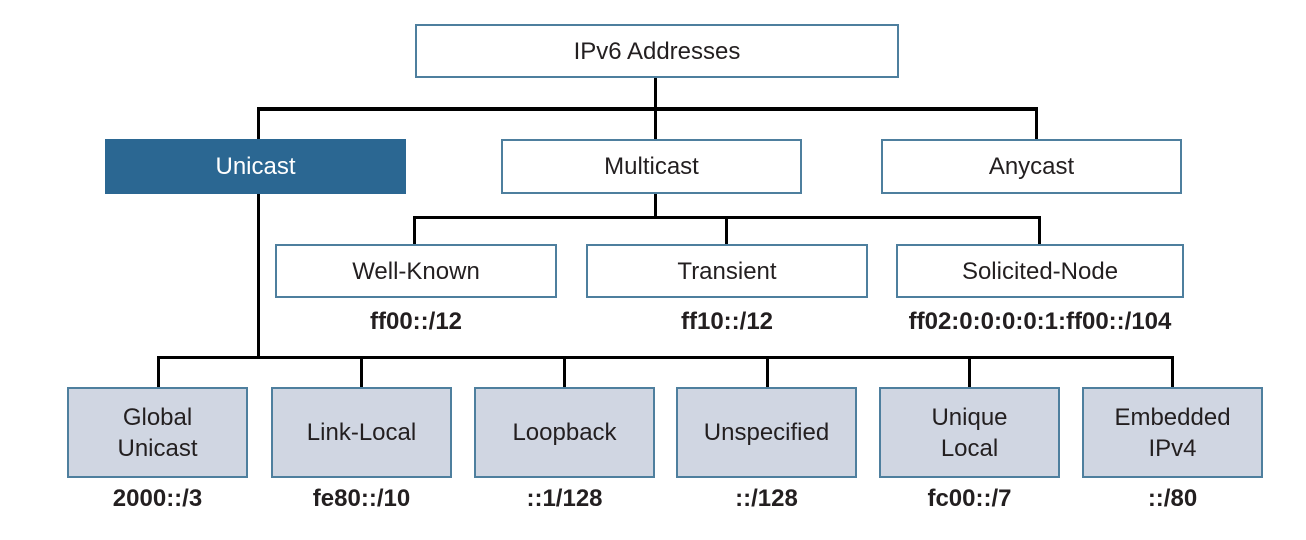 The image size is (1306, 540). I want to click on node-ipv6-addresses: IPv6 Addresses, so click(657, 51).